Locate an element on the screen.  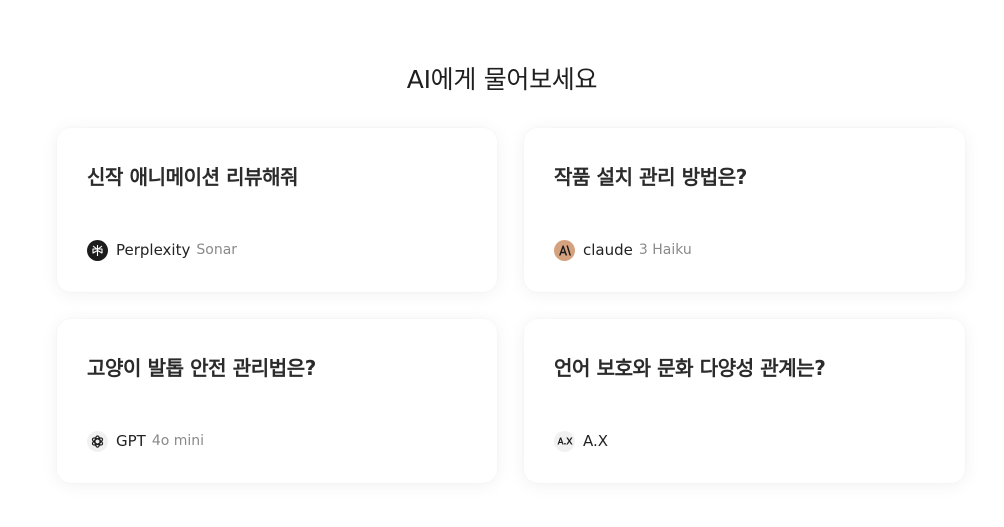
page-title: AI에게 물어보세요 is located at coordinates (502, 79).